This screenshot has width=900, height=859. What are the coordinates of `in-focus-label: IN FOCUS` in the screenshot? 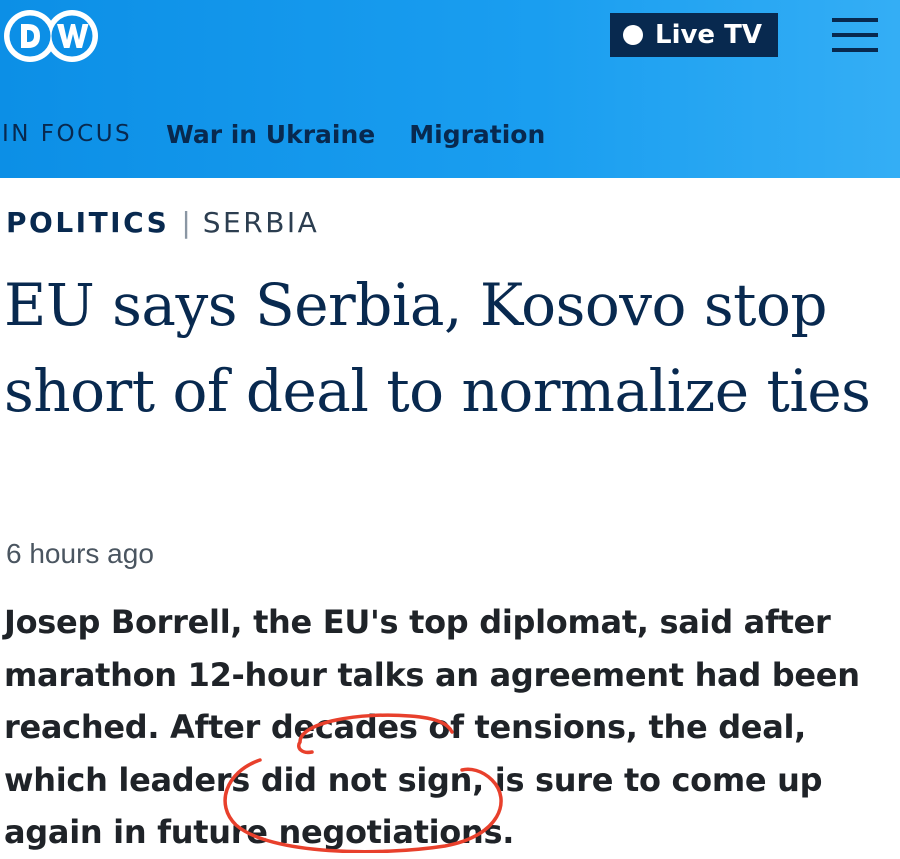 It's located at (67, 134).